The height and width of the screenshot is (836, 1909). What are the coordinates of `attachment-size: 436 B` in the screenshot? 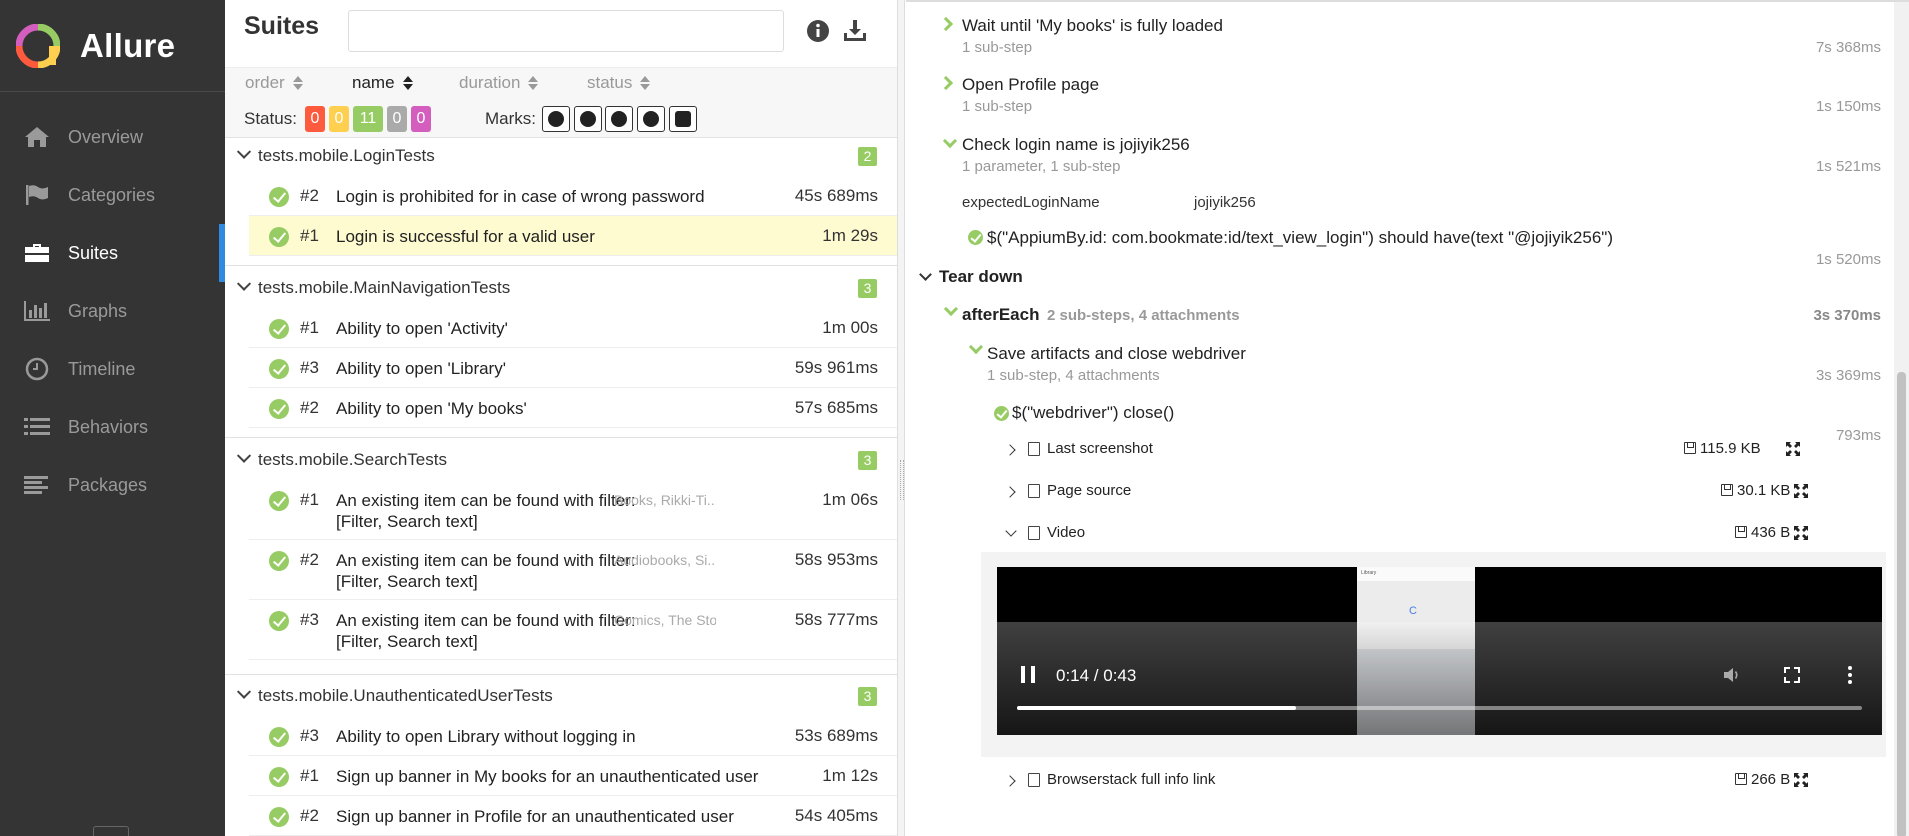 It's located at (1762, 532).